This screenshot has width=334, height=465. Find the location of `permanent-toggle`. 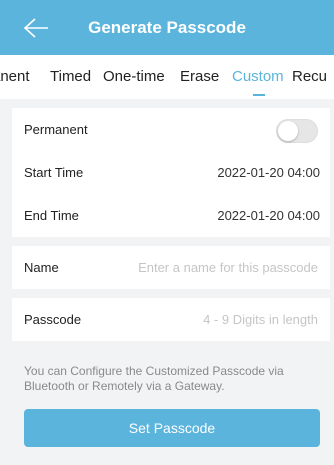

permanent-toggle is located at coordinates (297, 131).